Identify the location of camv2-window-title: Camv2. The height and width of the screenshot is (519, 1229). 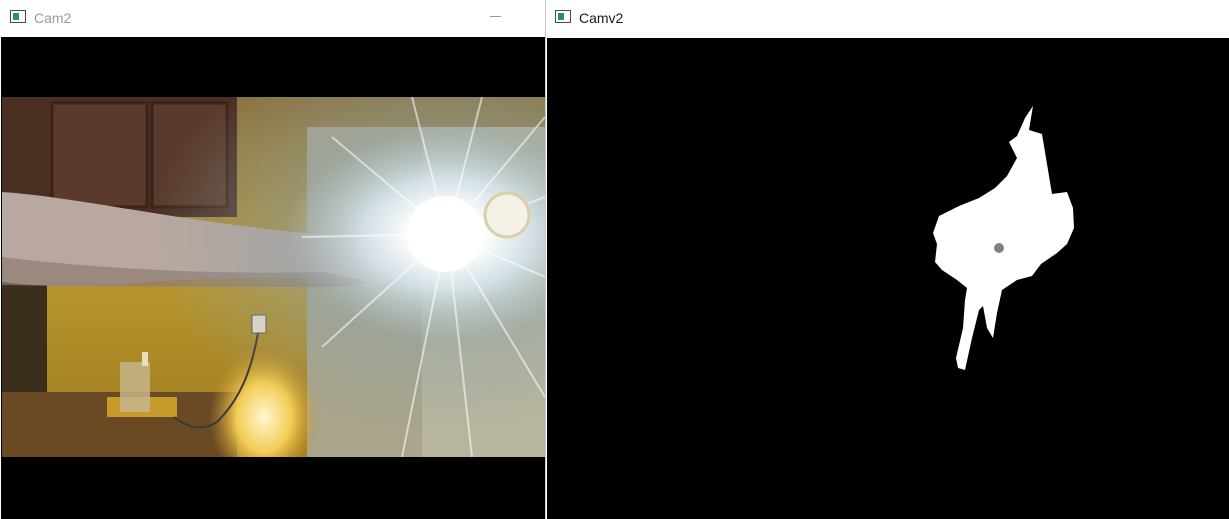
(601, 18).